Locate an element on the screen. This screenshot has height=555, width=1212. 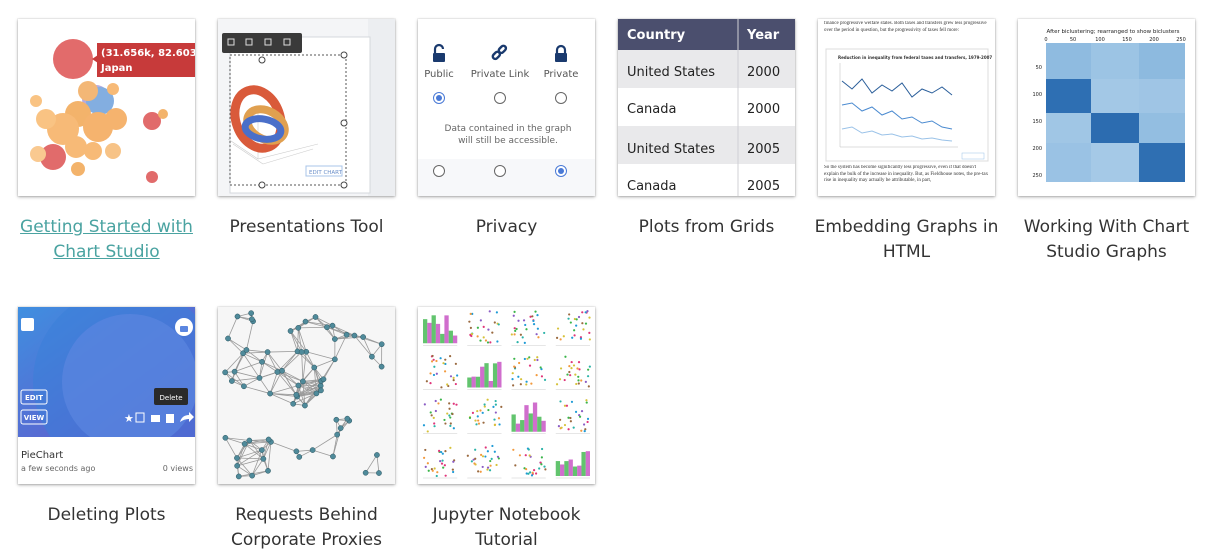
x-tick: 200 is located at coordinates (1154, 40).